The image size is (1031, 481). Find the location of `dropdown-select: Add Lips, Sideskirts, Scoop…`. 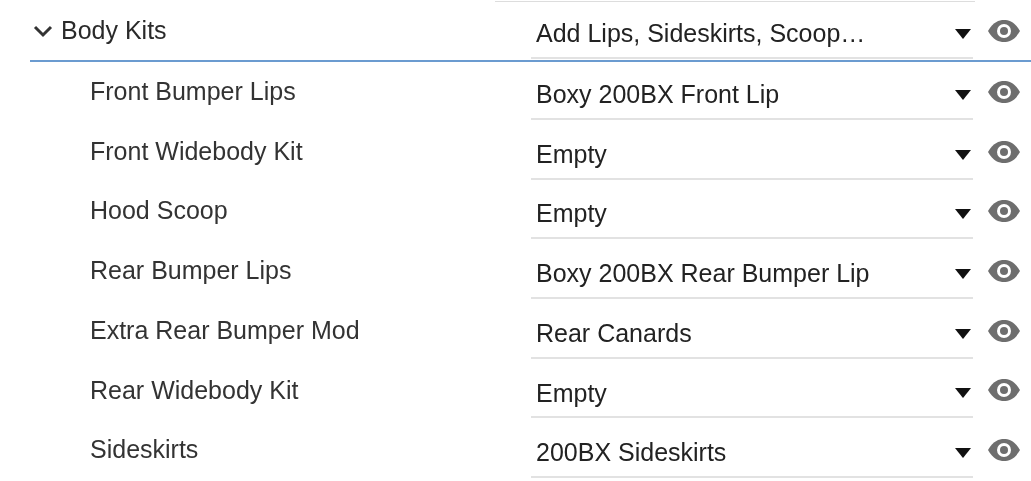

dropdown-select: Add Lips, Sideskirts, Scoop… is located at coordinates (752, 35).